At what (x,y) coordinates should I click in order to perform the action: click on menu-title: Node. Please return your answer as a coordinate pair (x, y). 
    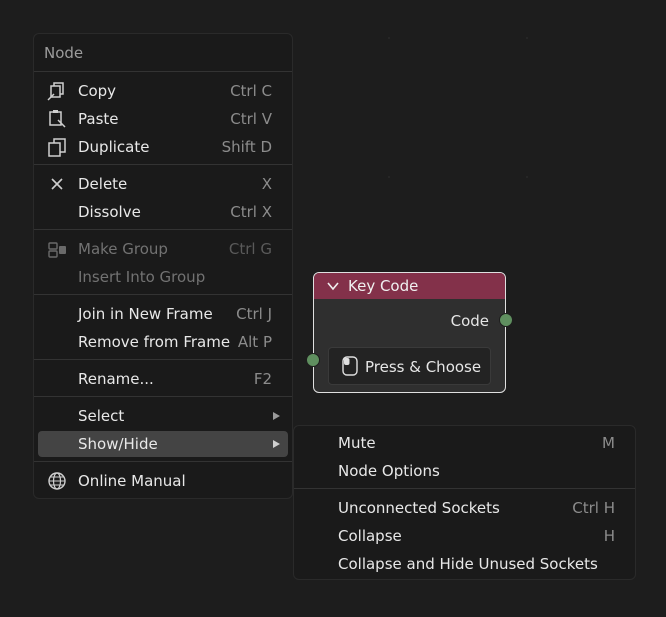
    Looking at the image, I should click on (64, 53).